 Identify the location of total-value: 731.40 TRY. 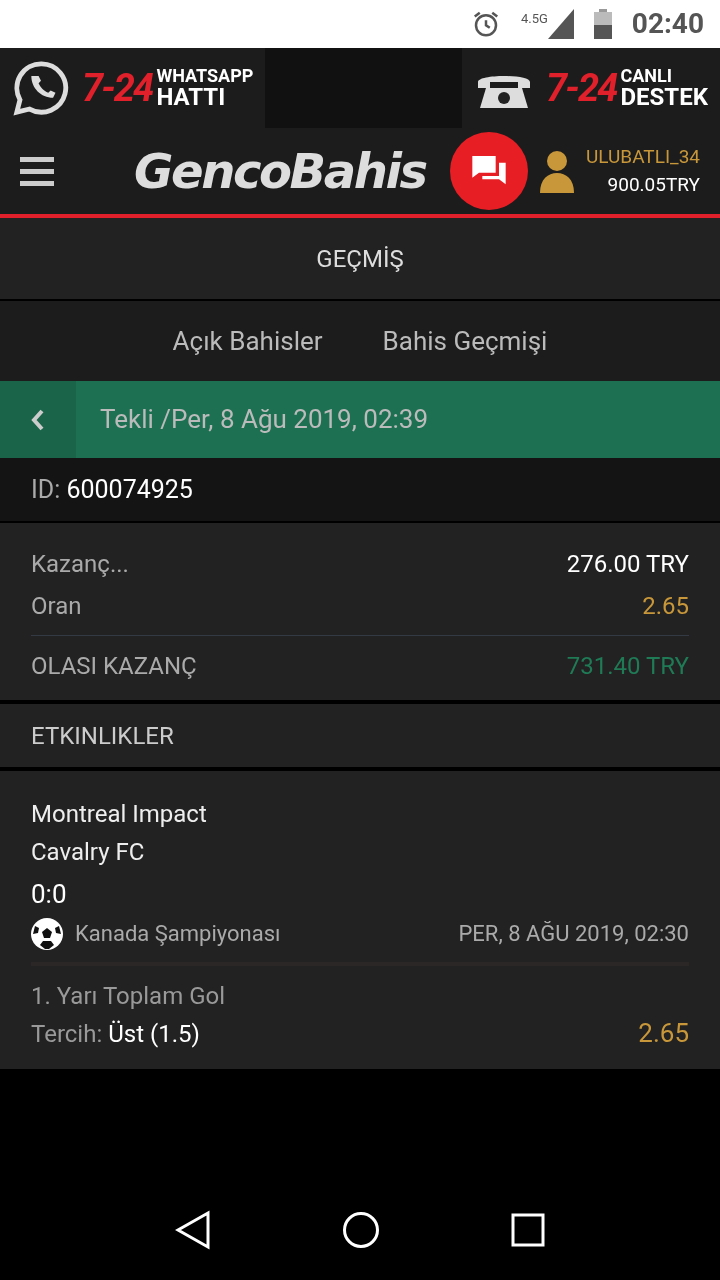
(627, 666).